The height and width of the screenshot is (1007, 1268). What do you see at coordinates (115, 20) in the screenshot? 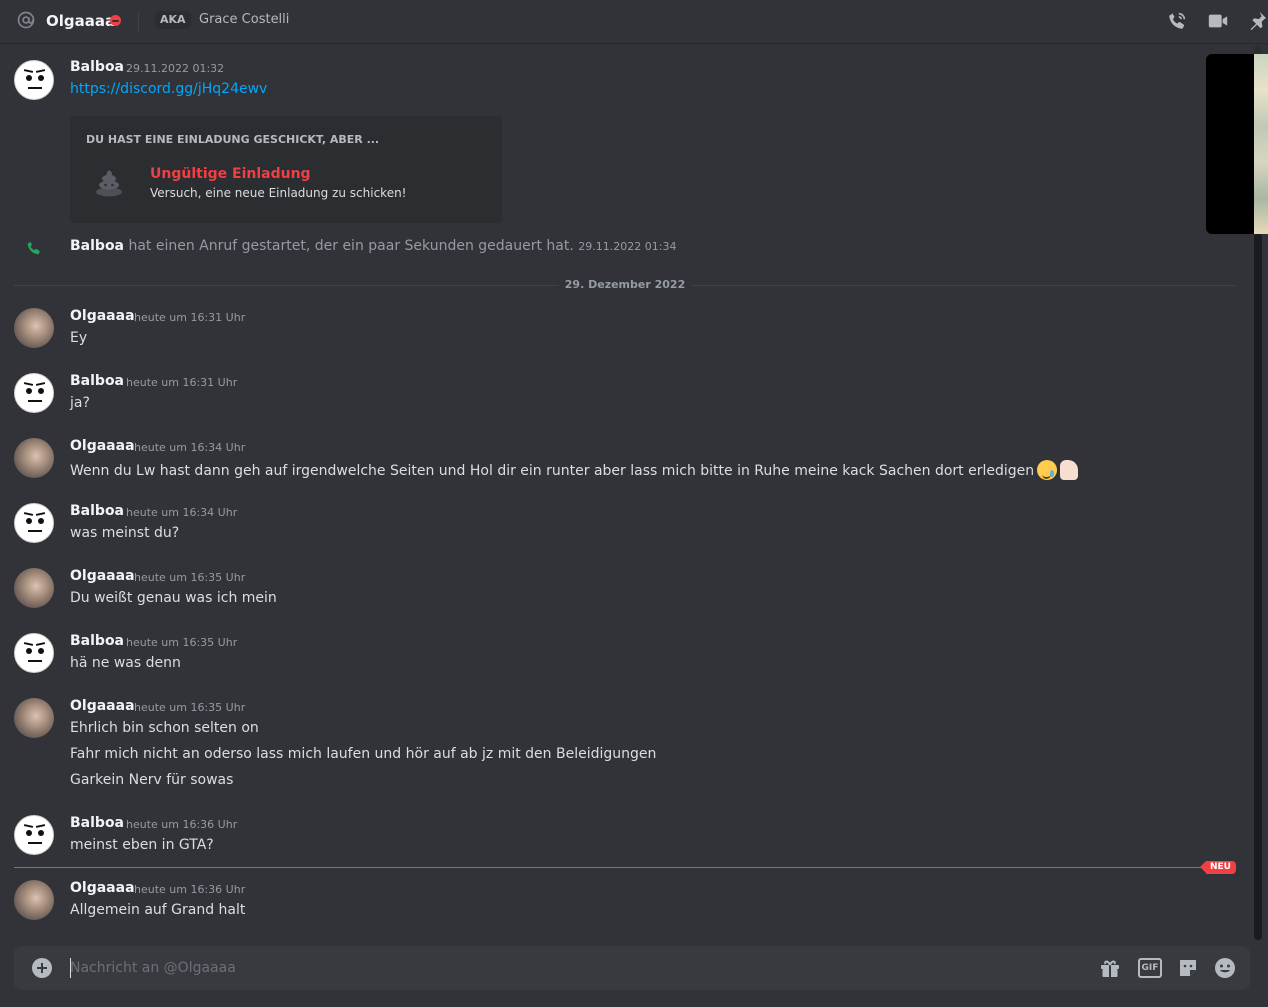
I see `dnd-status-icon` at bounding box center [115, 20].